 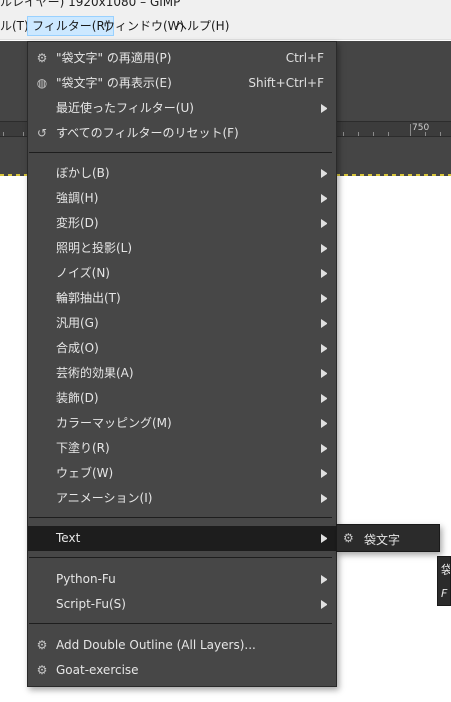 I want to click on menu-item-reset-all-filters: ↺ すべてのフィルターのリセット(F), so click(x=182, y=133).